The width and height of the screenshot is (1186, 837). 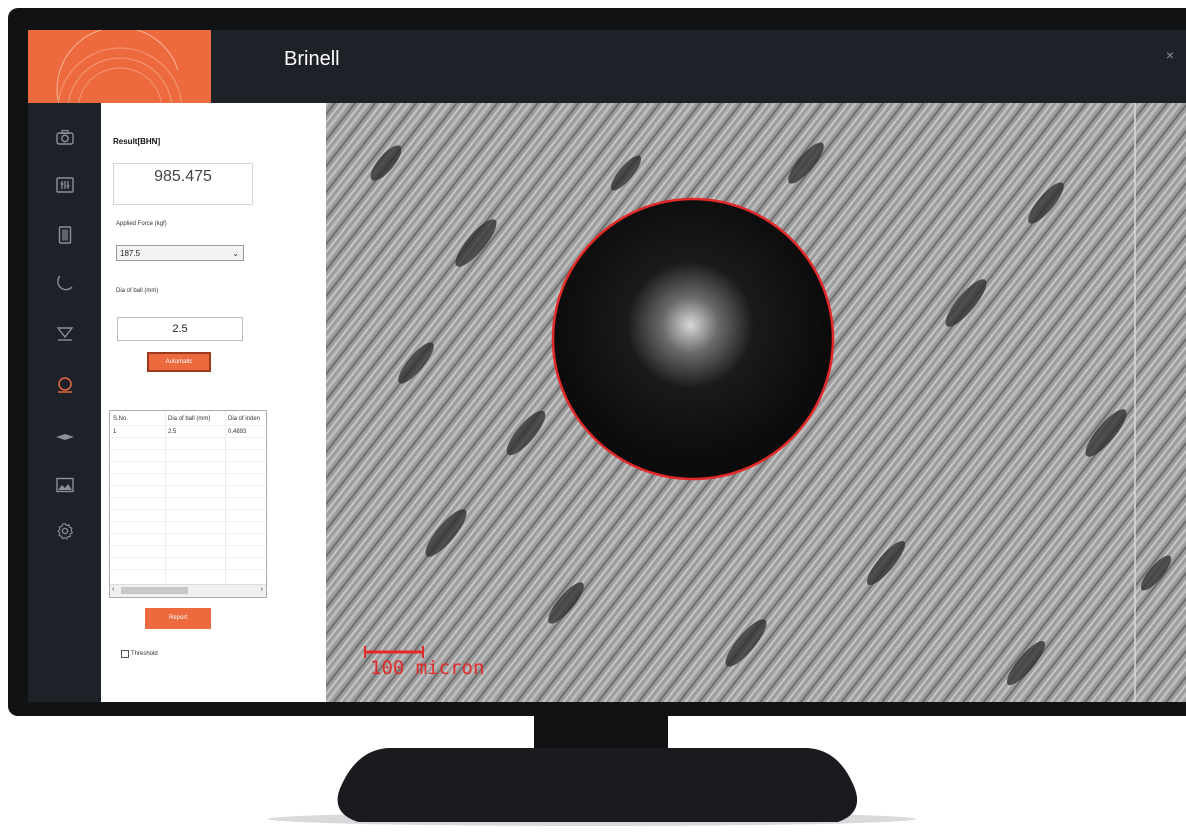 What do you see at coordinates (137, 291) in the screenshot?
I see `ball-diameter-label: Dia of ball (mm)` at bounding box center [137, 291].